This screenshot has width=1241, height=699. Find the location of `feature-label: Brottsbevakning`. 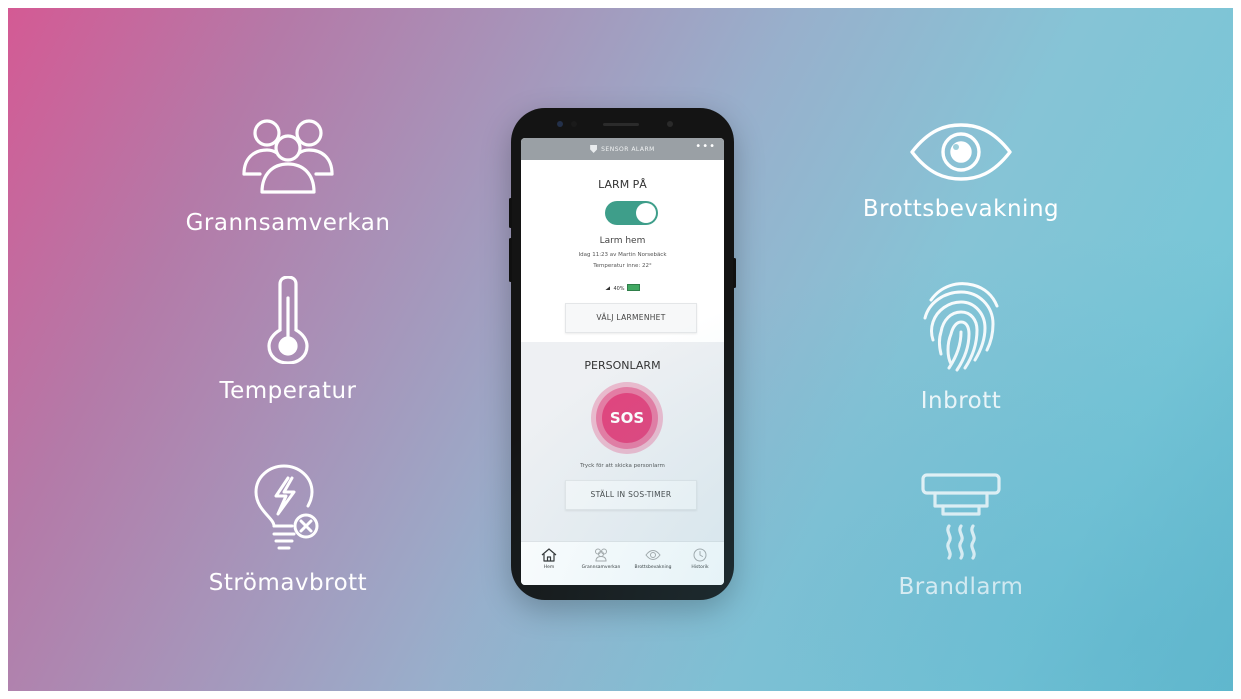

feature-label: Brottsbevakning is located at coordinates (961, 209).